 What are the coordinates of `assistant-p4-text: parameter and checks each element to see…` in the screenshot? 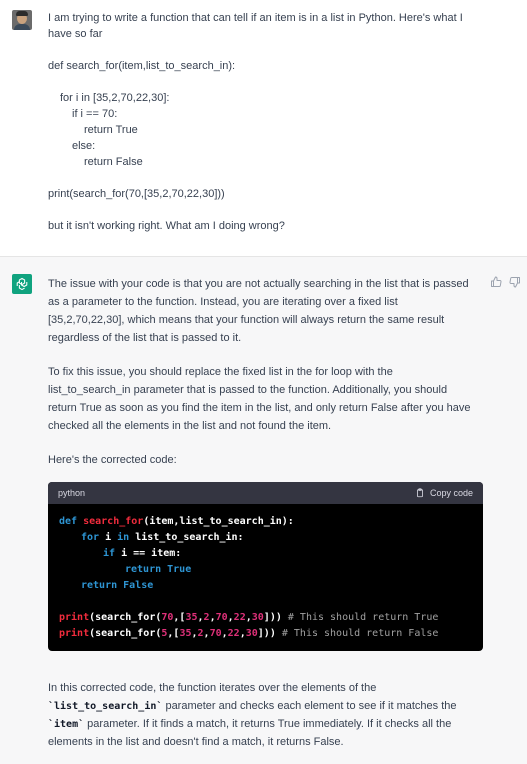 It's located at (309, 706).